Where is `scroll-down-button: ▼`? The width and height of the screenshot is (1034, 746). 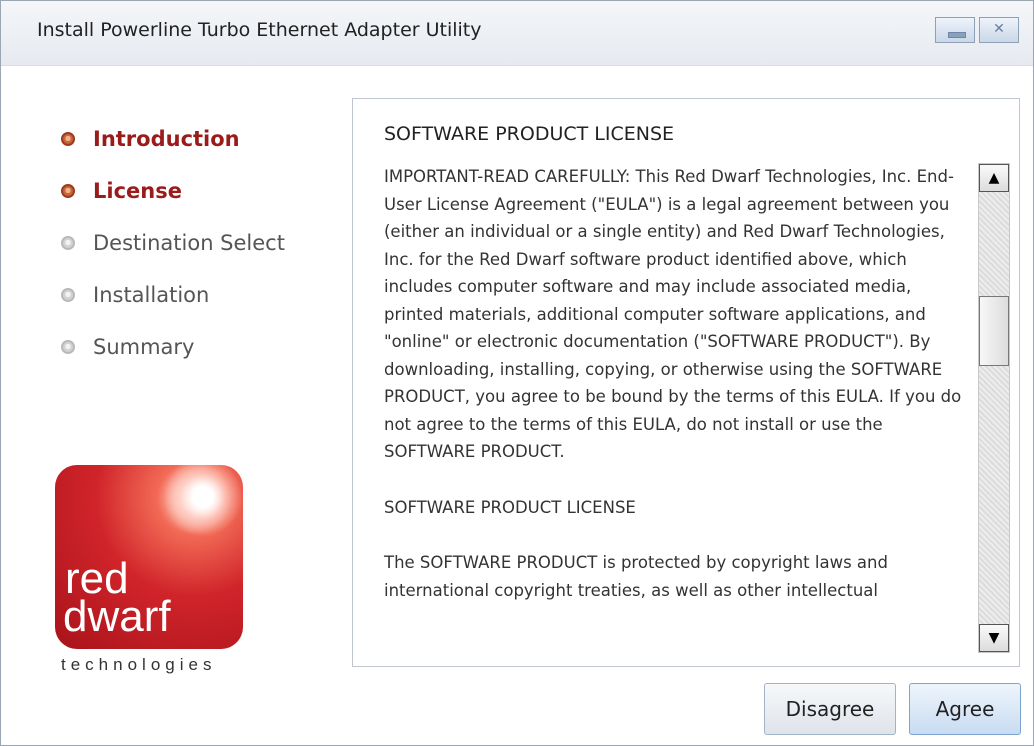
scroll-down-button: ▼ is located at coordinates (994, 638).